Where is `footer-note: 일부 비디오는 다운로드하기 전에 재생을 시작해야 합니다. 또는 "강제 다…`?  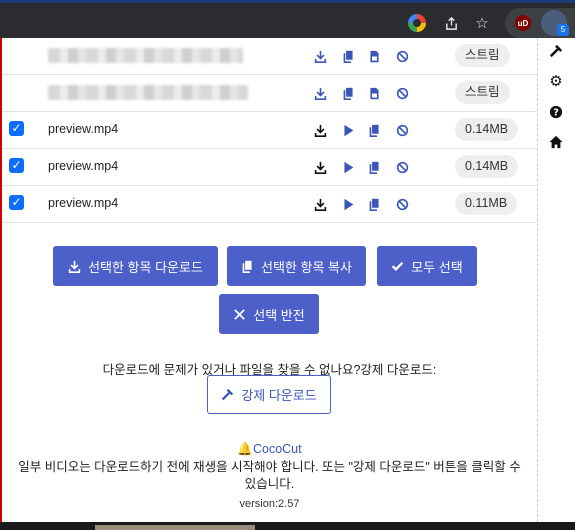
footer-note: 일부 비디오는 다운로드하기 전에 재생을 시작해야 합니다. 또는 "강제 다… is located at coordinates (269, 475).